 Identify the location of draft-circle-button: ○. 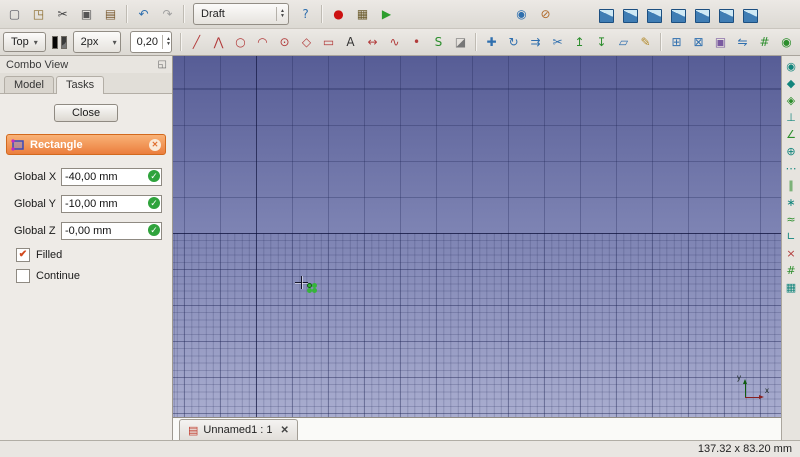
(240, 42).